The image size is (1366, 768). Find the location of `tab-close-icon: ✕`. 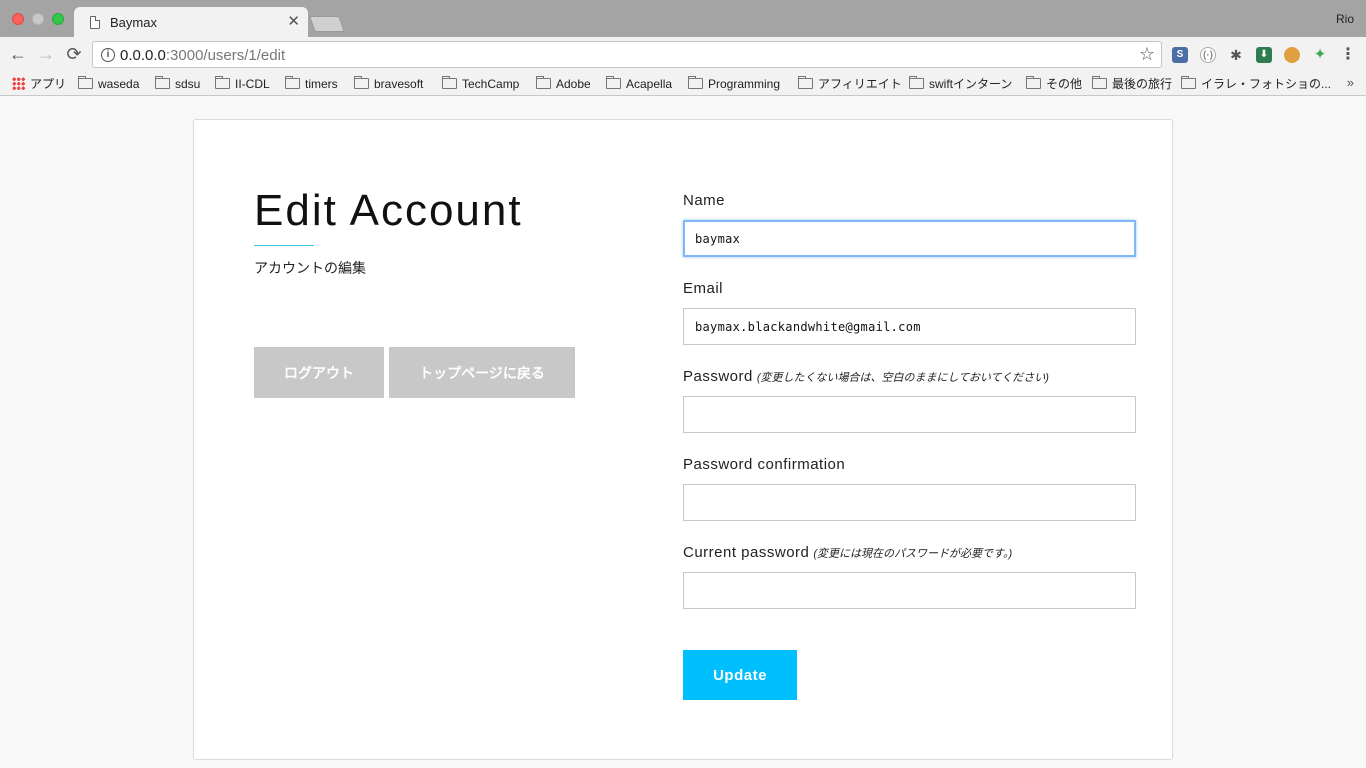

tab-close-icon: ✕ is located at coordinates (293, 21).